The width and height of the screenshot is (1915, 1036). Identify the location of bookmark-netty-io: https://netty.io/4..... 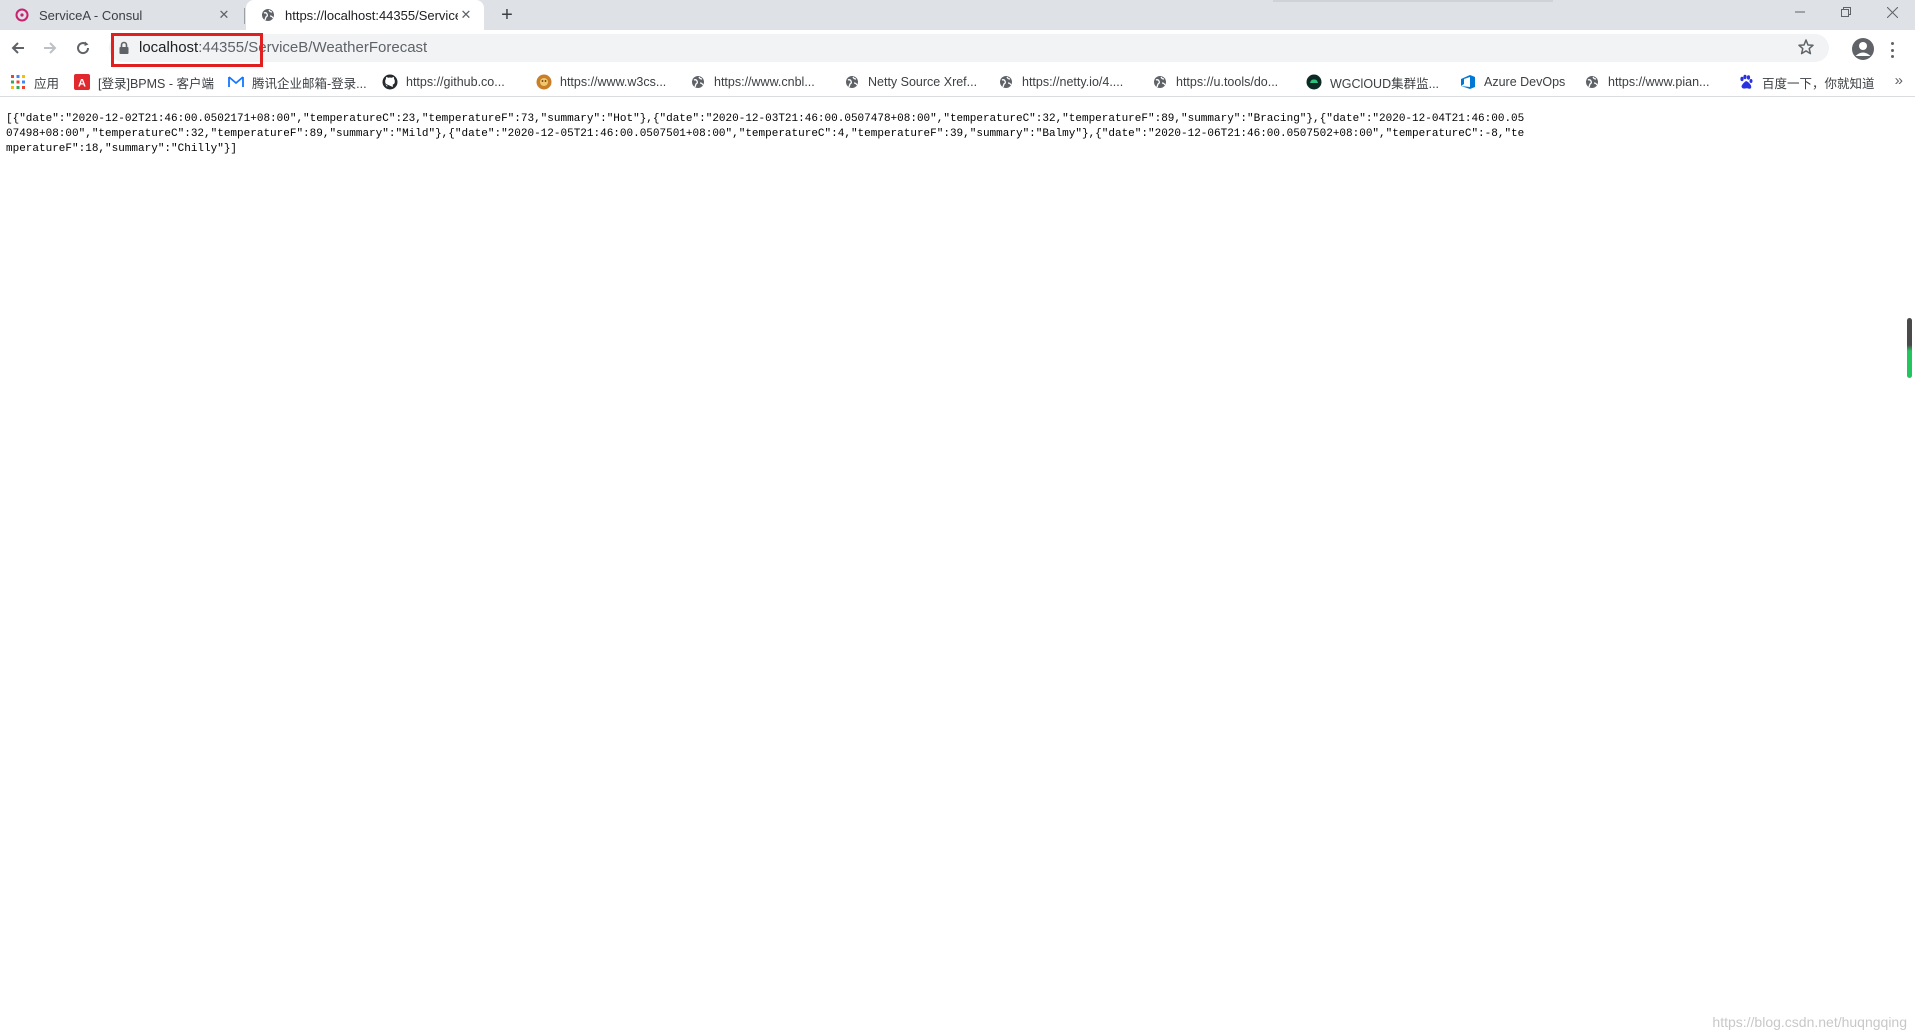
(1060, 82).